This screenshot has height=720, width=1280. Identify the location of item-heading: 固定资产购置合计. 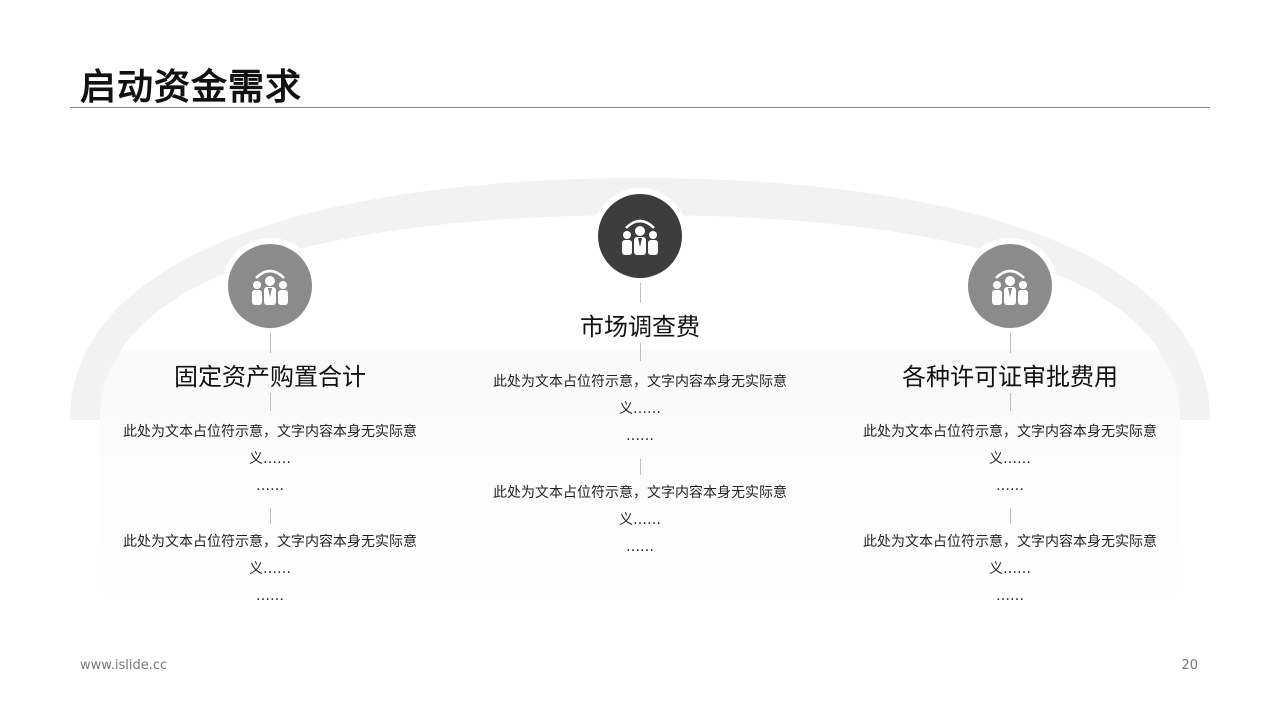
(270, 377).